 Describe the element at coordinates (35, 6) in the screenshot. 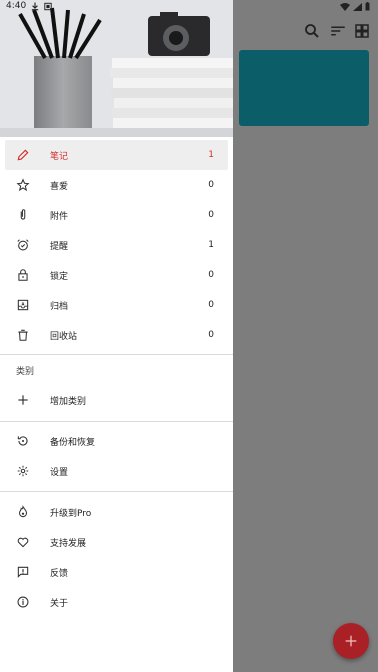

I see `download-icon` at that location.